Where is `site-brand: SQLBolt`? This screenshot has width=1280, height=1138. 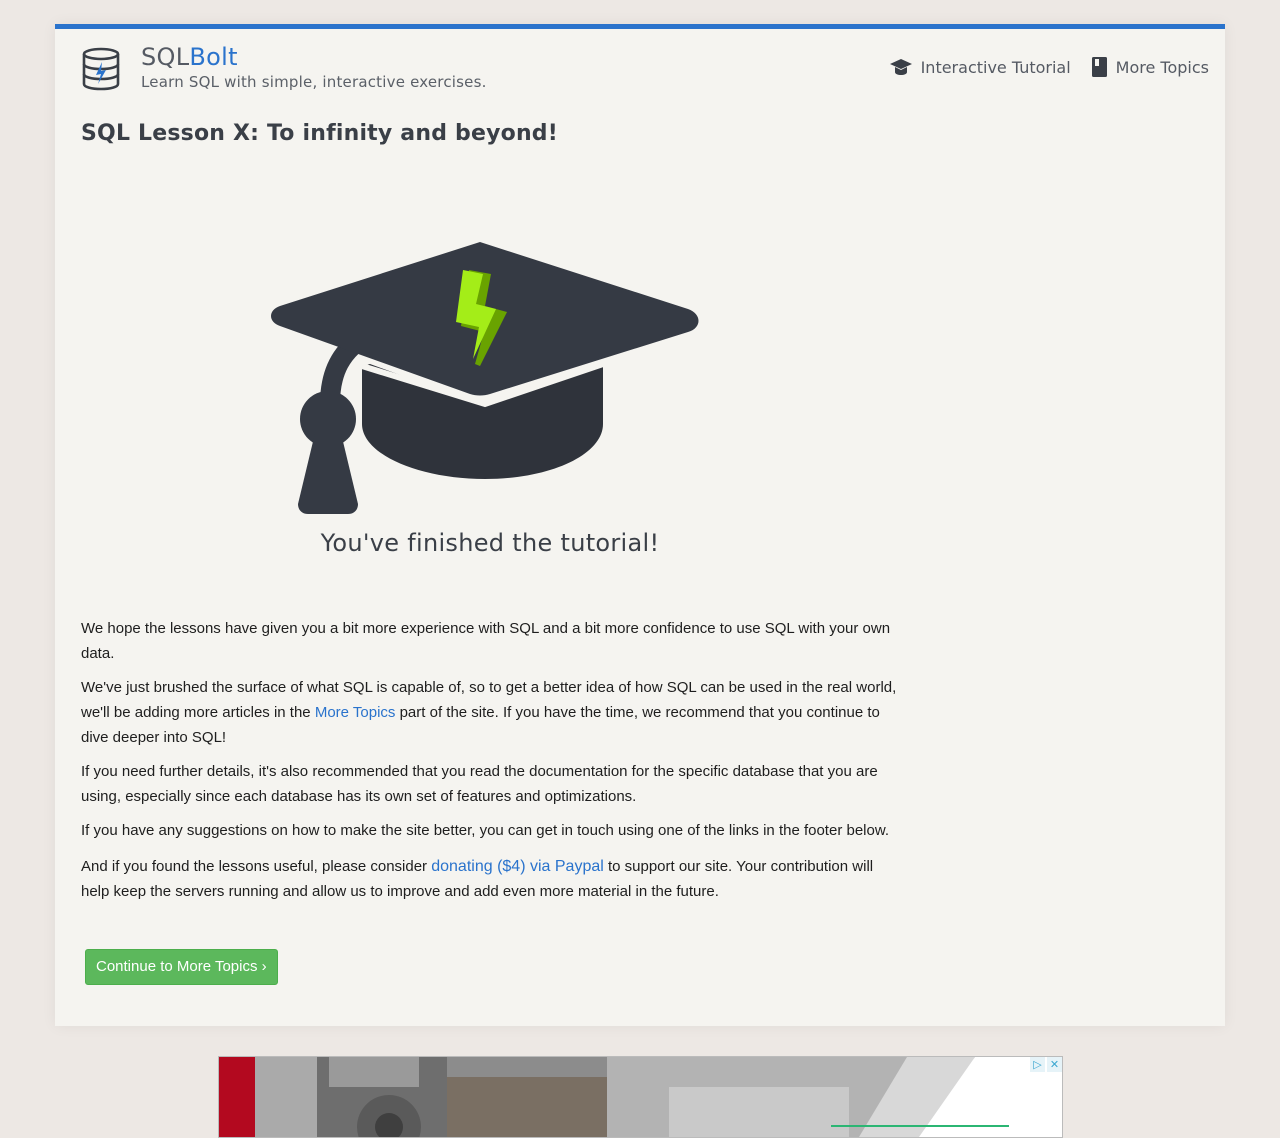
site-brand: SQLBolt is located at coordinates (189, 57).